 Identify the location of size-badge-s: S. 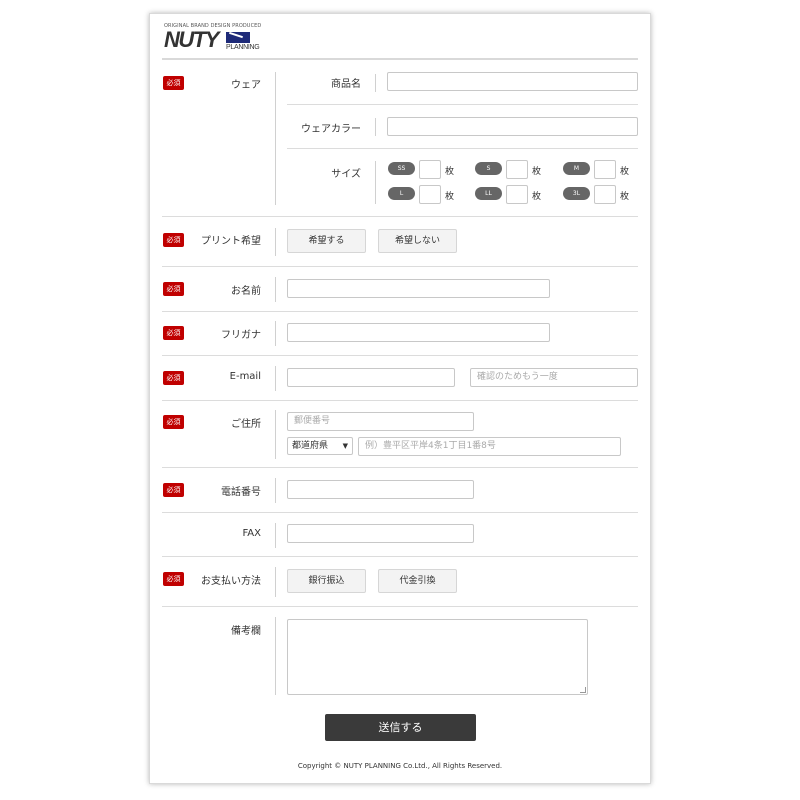
(488, 168).